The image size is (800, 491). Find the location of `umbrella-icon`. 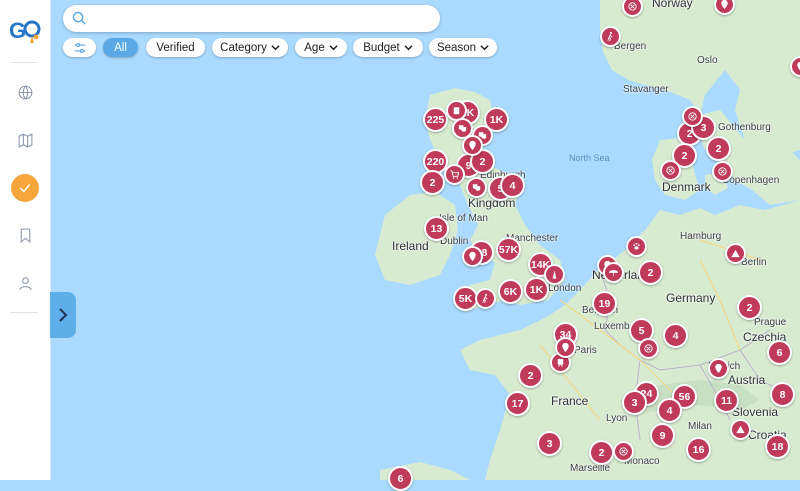

umbrella-icon is located at coordinates (613, 273).